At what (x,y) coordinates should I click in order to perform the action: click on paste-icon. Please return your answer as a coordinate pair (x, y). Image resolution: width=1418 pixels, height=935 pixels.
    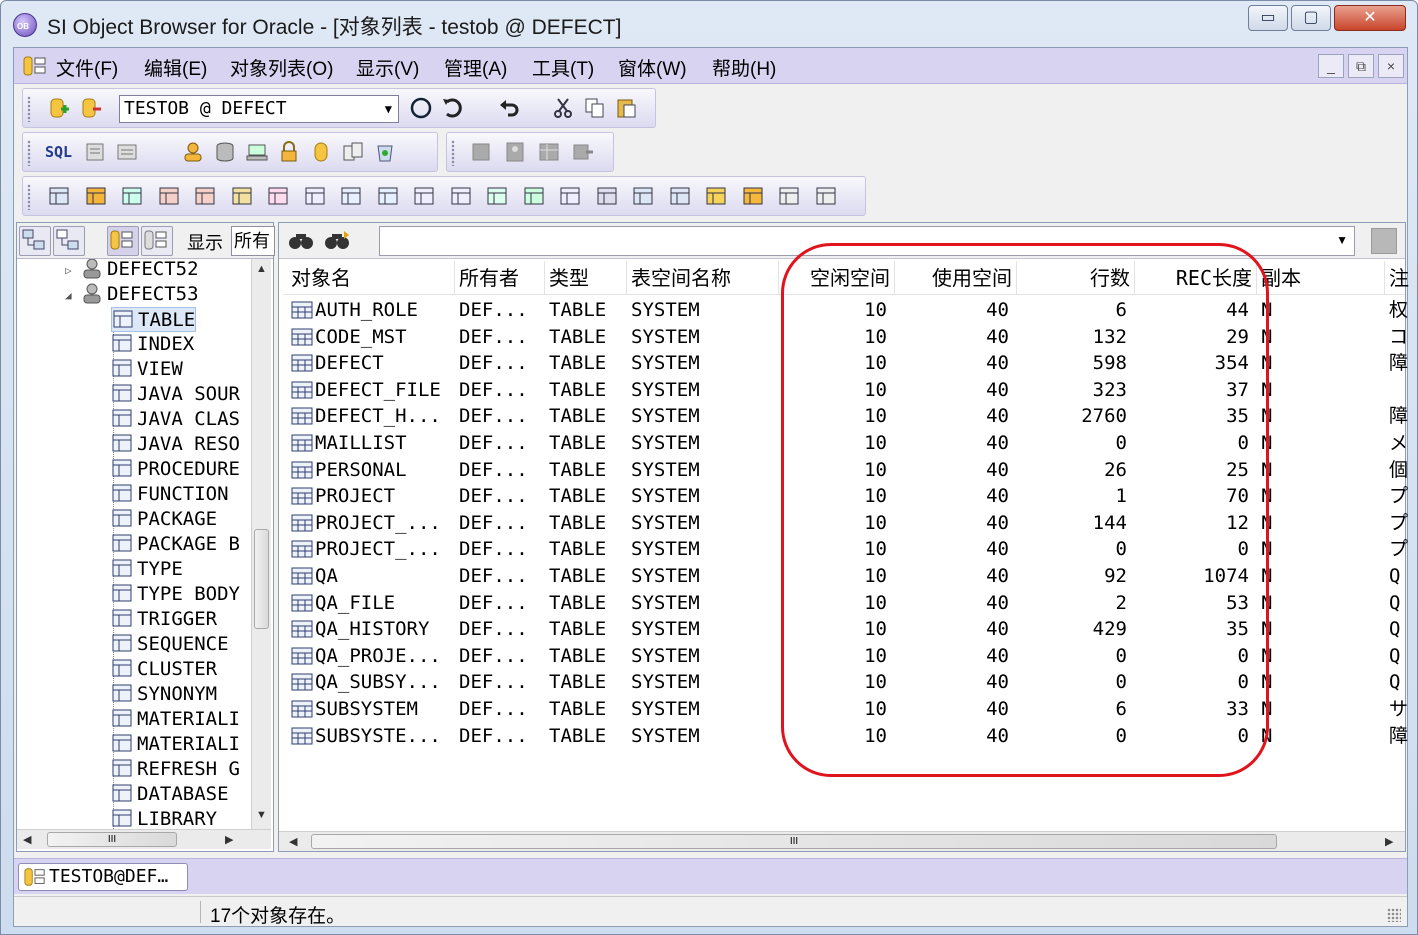
    Looking at the image, I should click on (627, 108).